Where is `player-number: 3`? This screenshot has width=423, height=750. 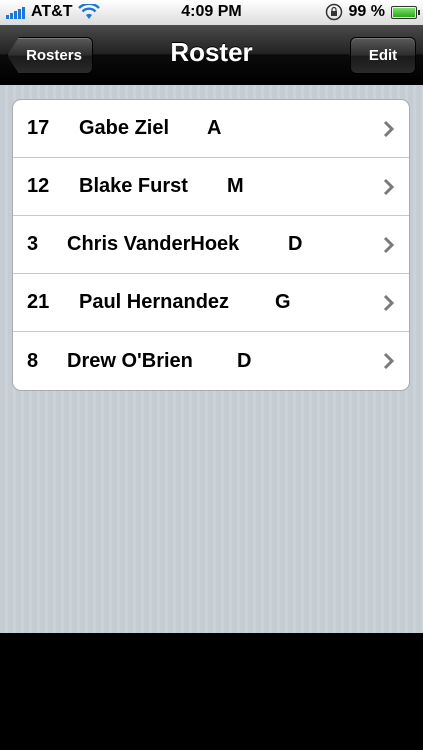 player-number: 3 is located at coordinates (33, 244).